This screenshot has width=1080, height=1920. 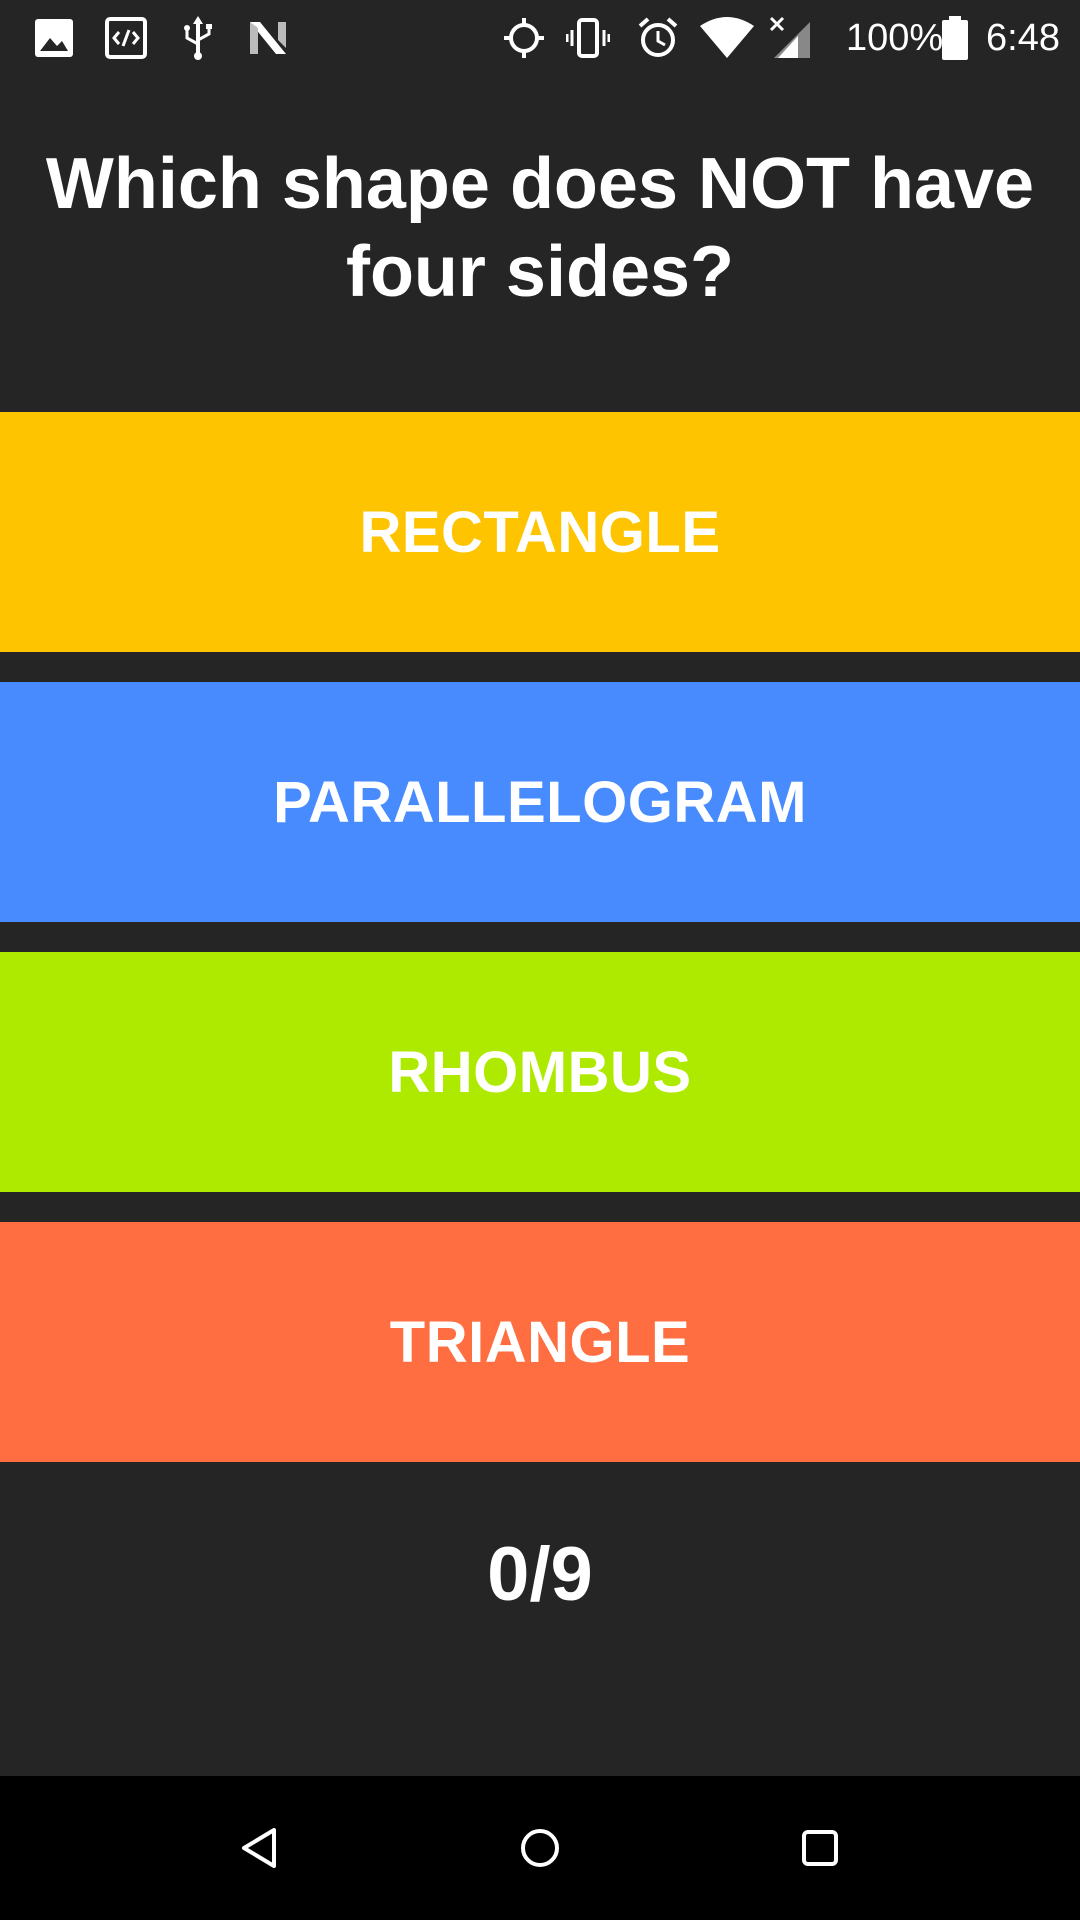 I want to click on signal-off-icon, so click(x=789, y=37).